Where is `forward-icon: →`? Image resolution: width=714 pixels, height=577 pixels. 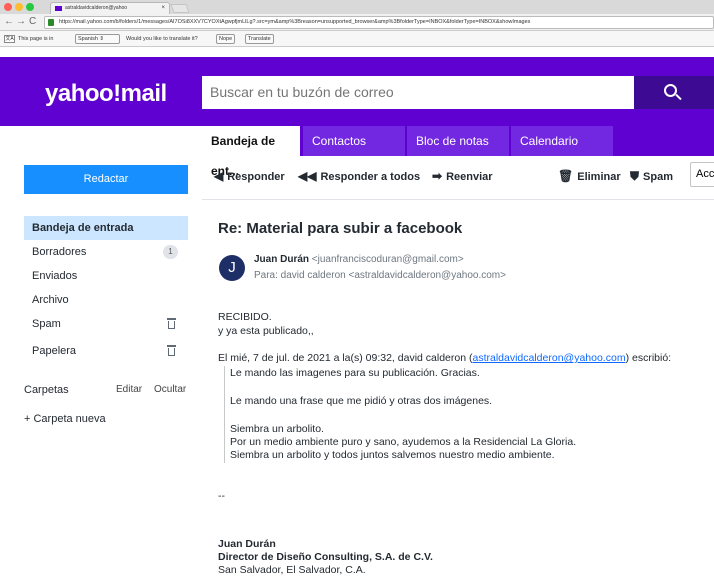
forward-icon: → is located at coordinates (21, 21).